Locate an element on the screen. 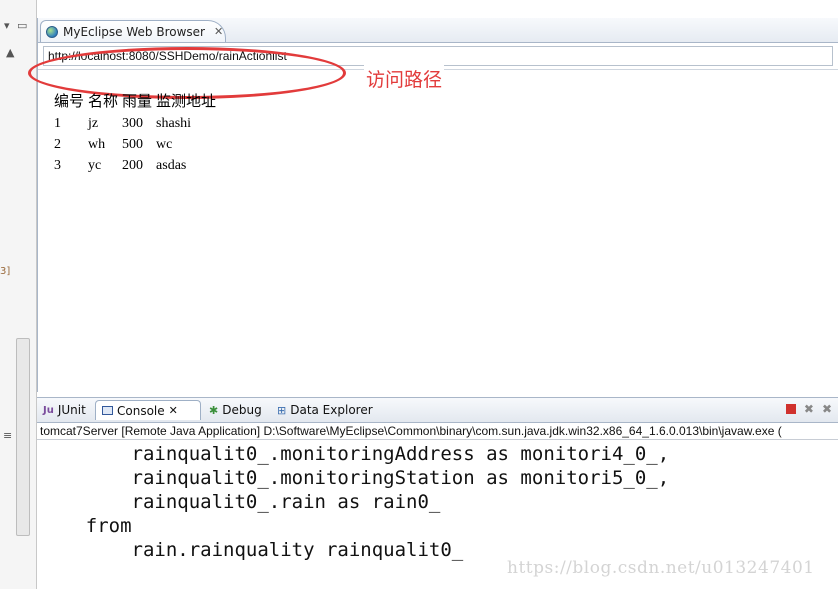 Image resolution: width=838 pixels, height=589 pixels. tab-console: Console ✕ is located at coordinates (148, 410).